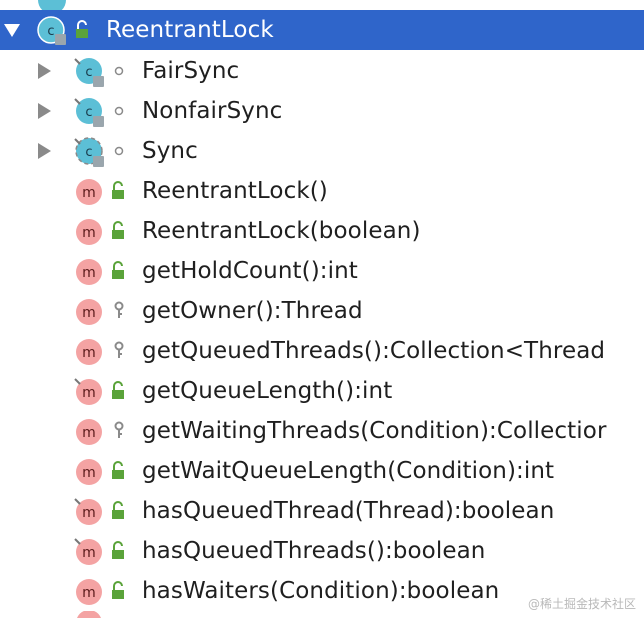  What do you see at coordinates (252, 311) in the screenshot?
I see `node-label: getOwner():Thread` at bounding box center [252, 311].